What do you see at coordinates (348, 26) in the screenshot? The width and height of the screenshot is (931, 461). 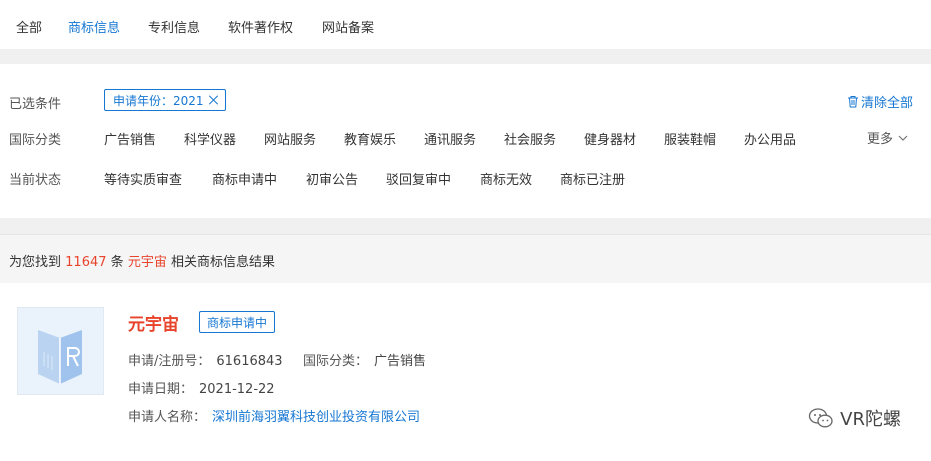 I see `tab-website-filing: 网站备案` at bounding box center [348, 26].